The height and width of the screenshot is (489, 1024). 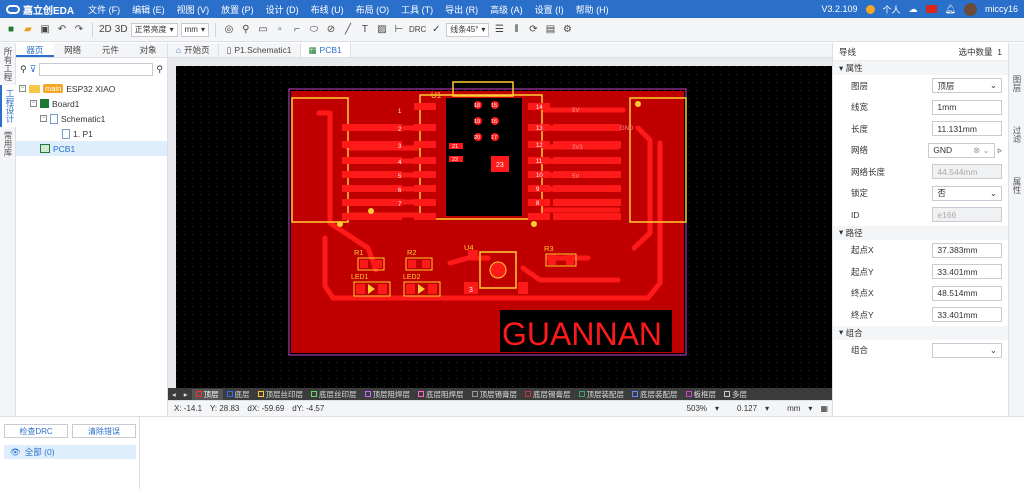 I want to click on notification-bell-icon: 🔔︎, so click(x=950, y=9).